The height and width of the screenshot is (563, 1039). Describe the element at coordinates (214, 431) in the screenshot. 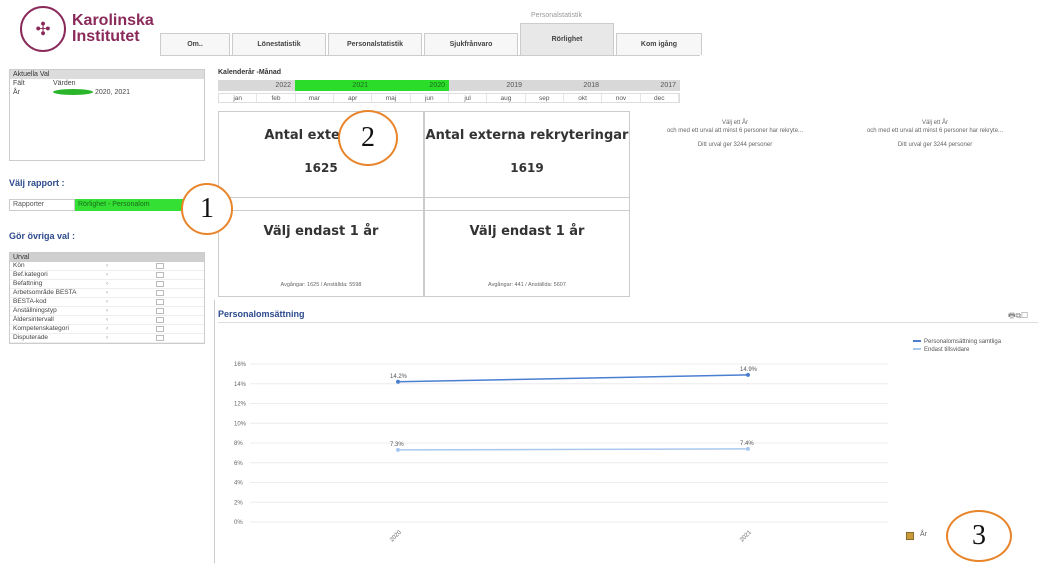

I see `chart-left-border` at that location.